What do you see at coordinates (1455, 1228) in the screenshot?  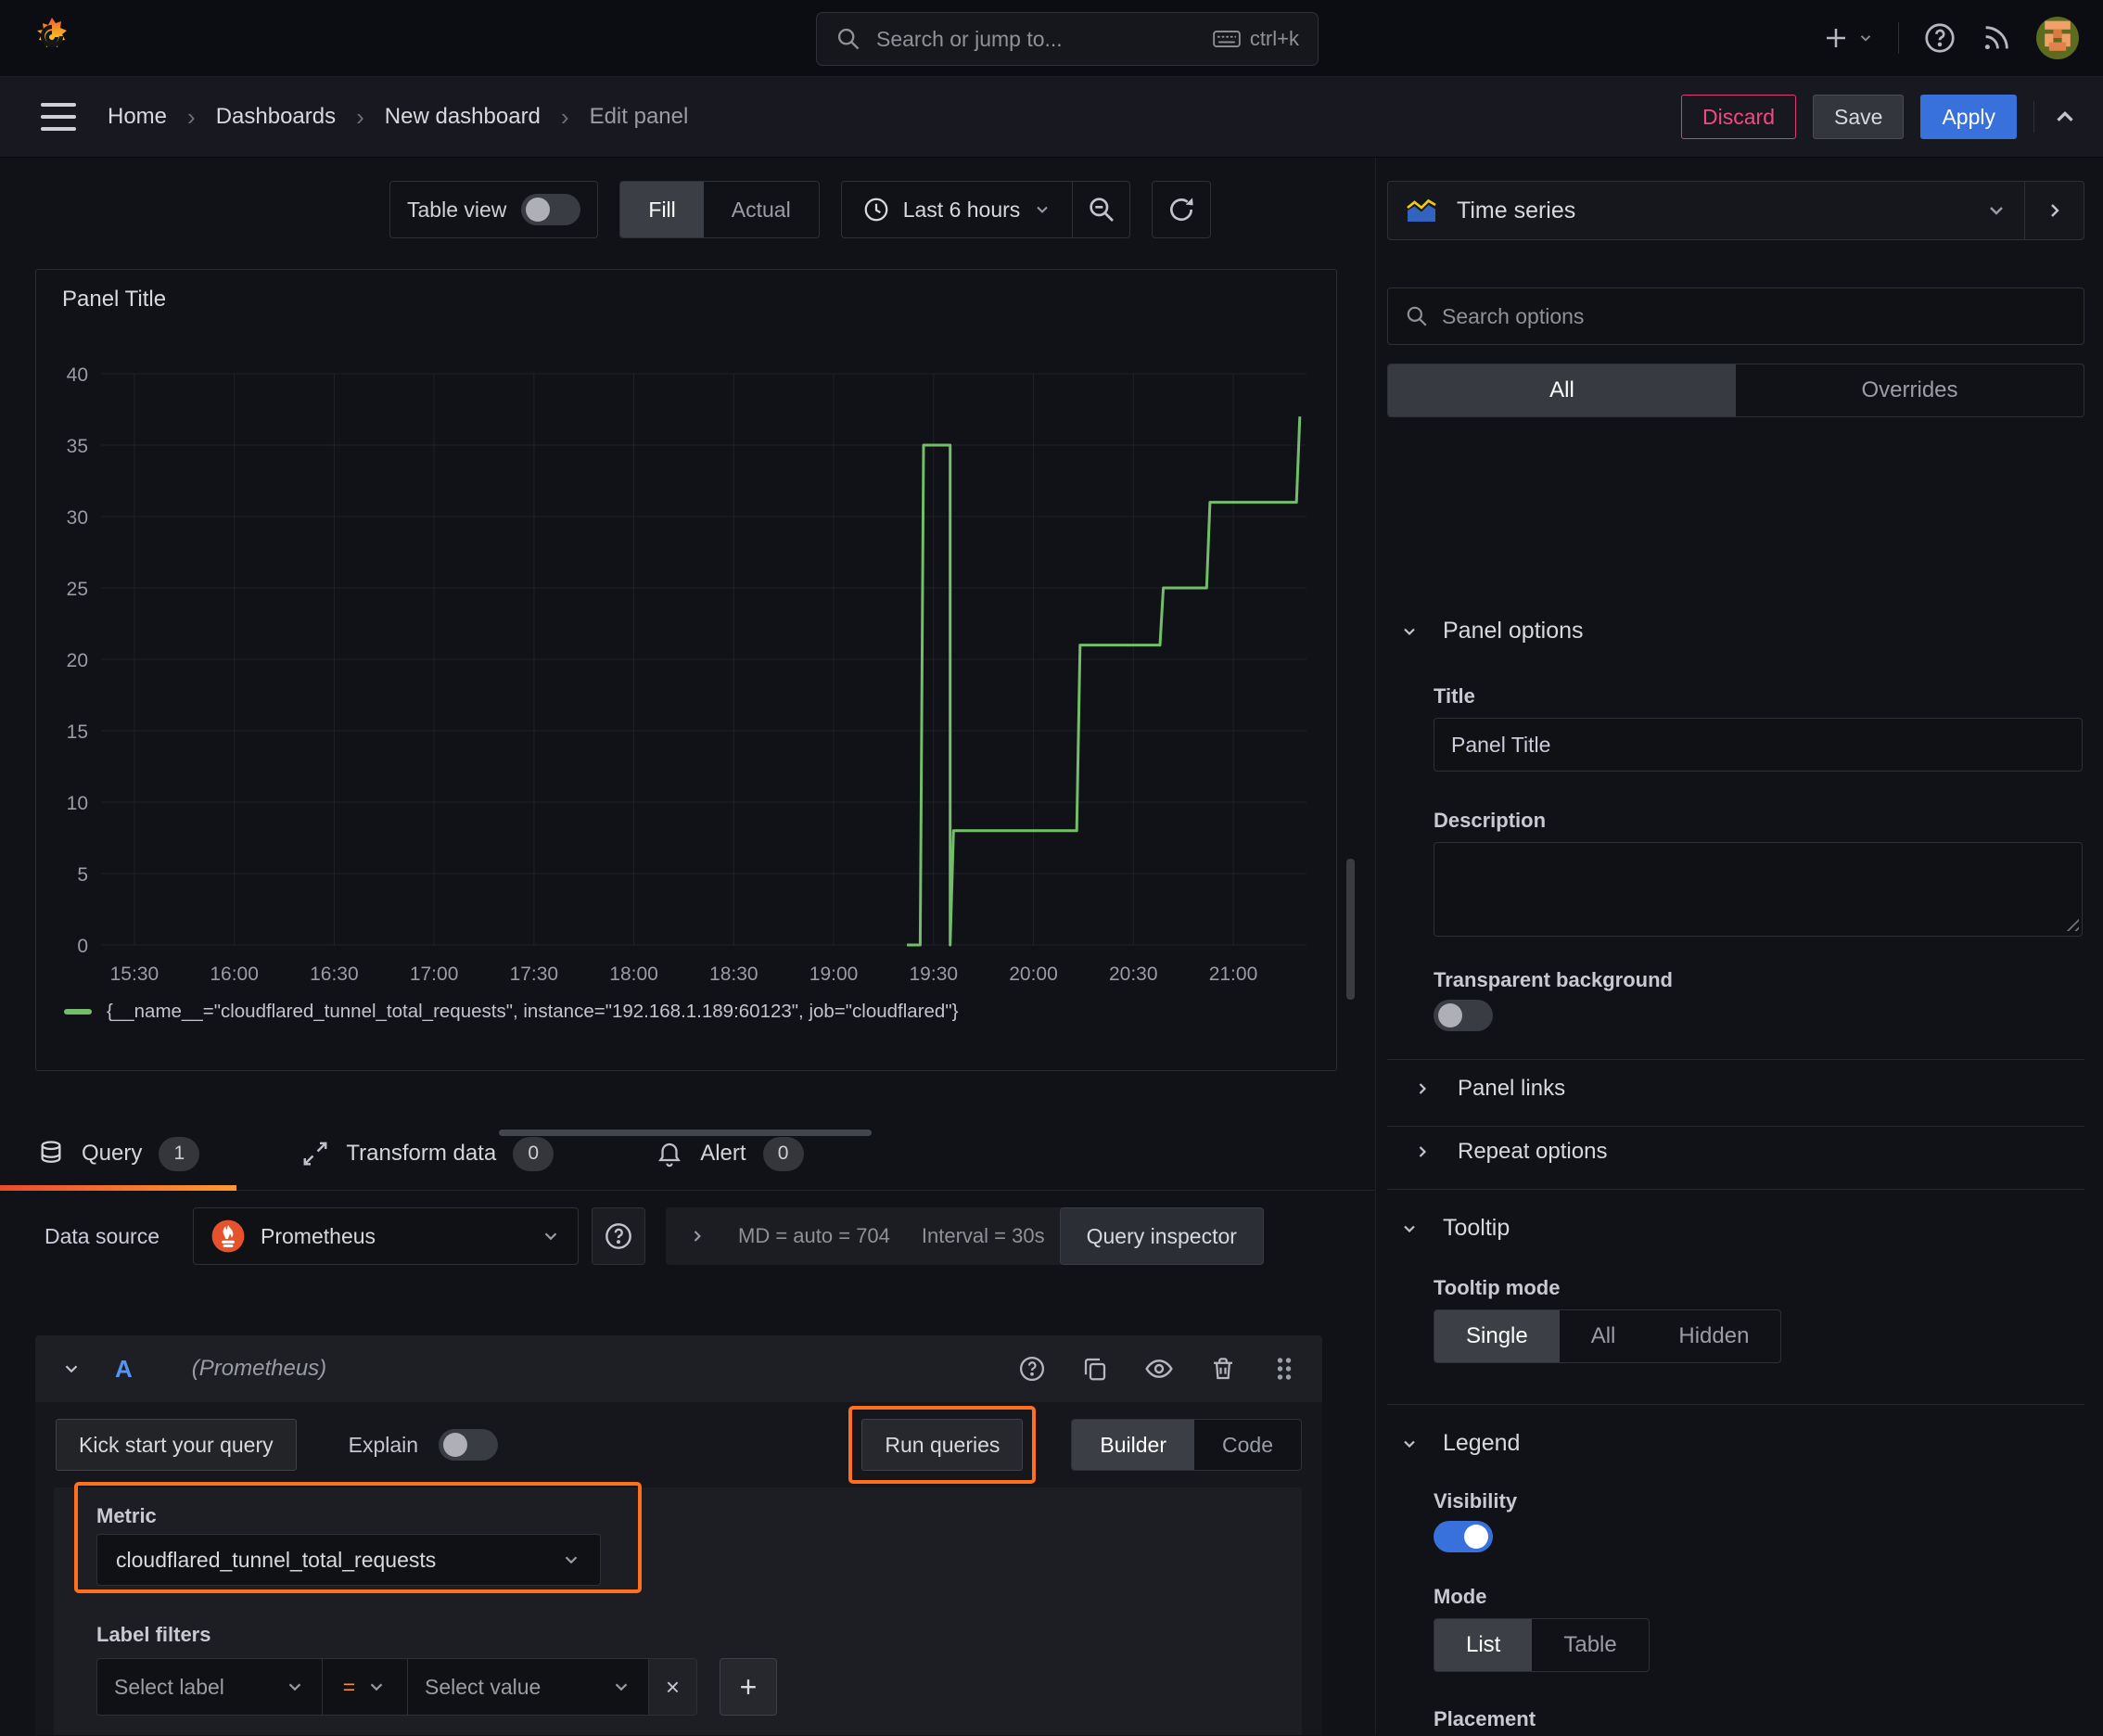 I see `tooltip-section: Tooltip` at bounding box center [1455, 1228].